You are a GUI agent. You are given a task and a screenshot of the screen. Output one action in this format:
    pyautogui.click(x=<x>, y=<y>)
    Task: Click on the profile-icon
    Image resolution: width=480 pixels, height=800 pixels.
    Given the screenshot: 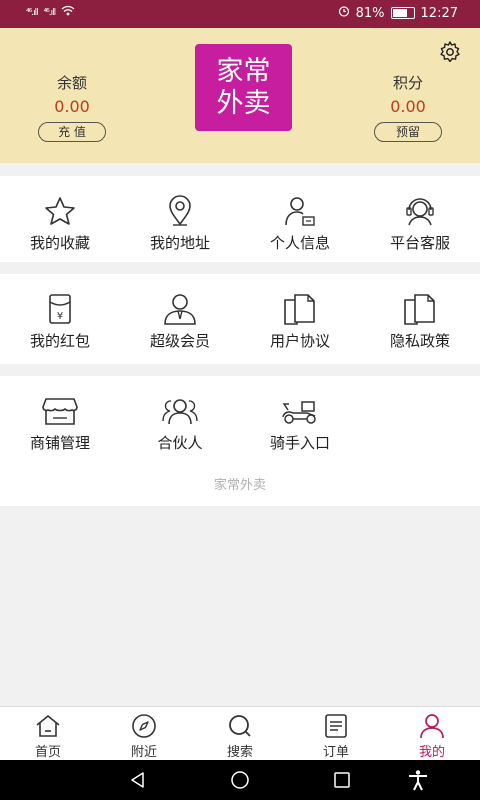 What is the action you would take?
    pyautogui.click(x=432, y=726)
    